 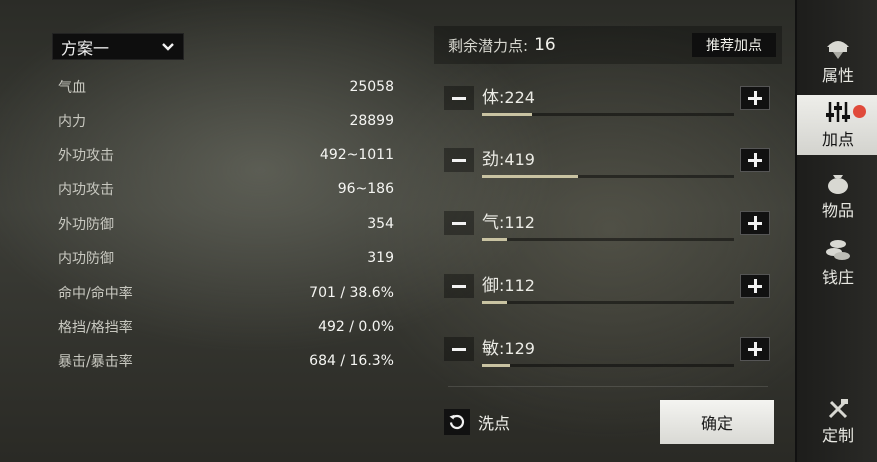 I want to click on stat-label: 内功防御, so click(x=86, y=259).